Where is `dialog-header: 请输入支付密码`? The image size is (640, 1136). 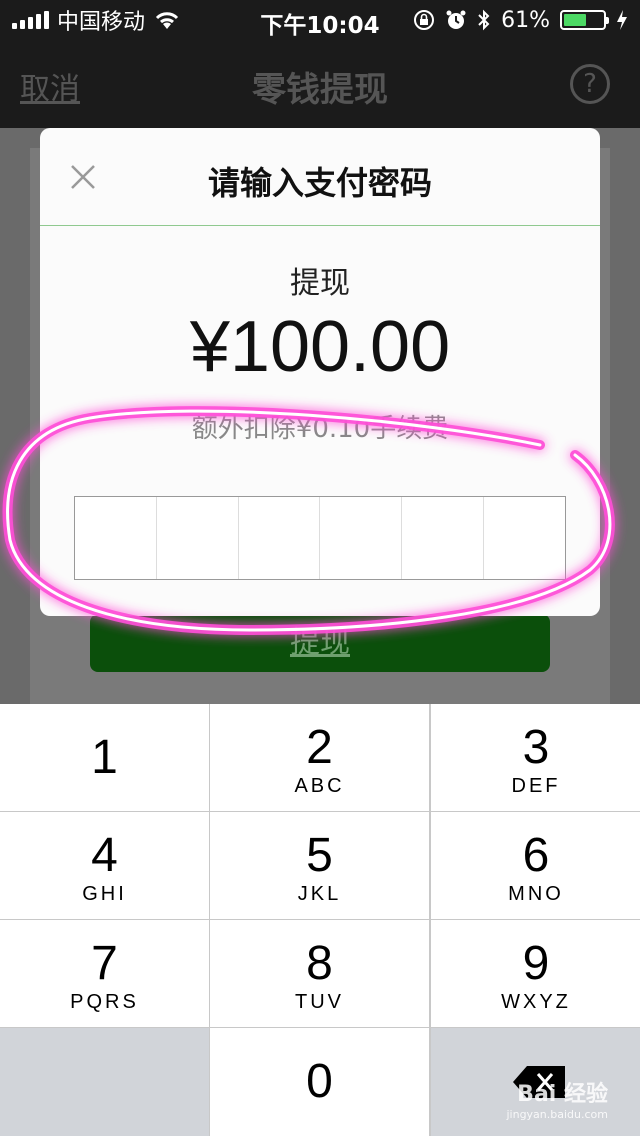 dialog-header: 请输入支付密码 is located at coordinates (320, 177).